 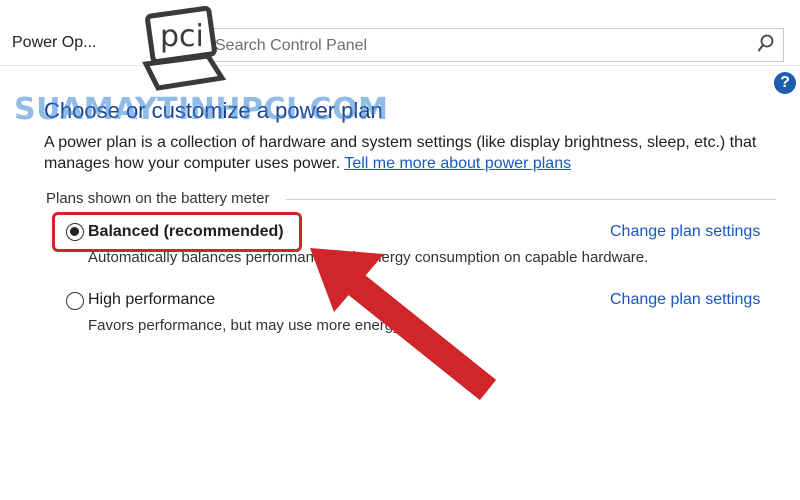 I want to click on search-icon, so click(x=766, y=44).